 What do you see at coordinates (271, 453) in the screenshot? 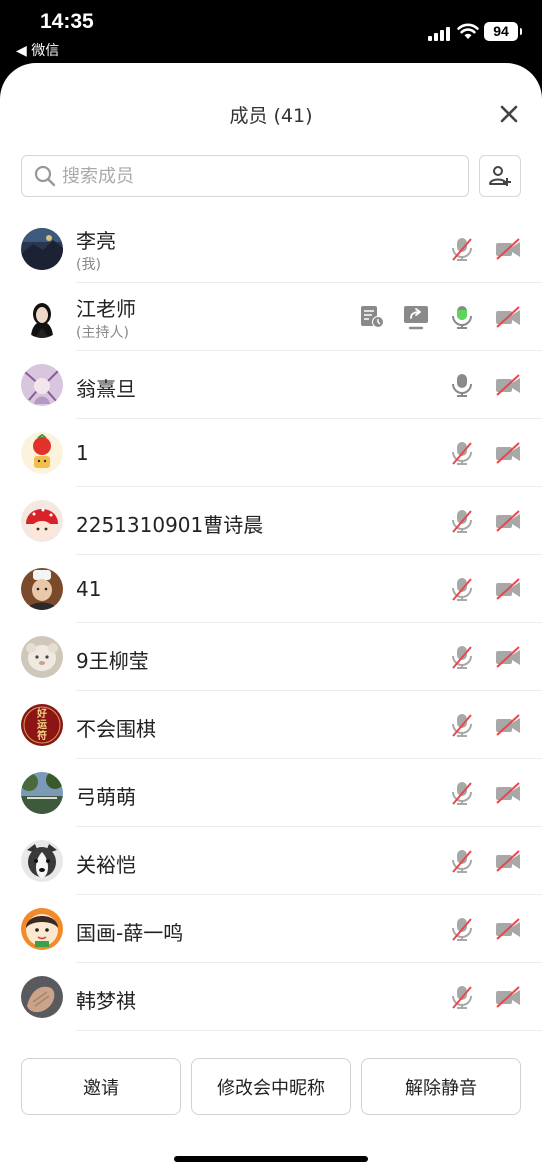
I see `member-row: 1` at bounding box center [271, 453].